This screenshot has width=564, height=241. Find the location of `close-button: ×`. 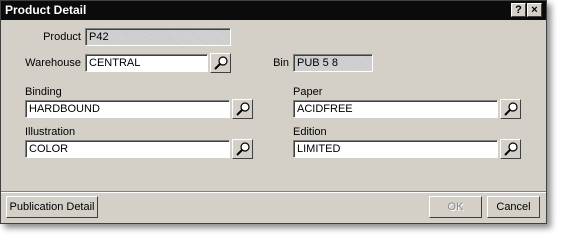

close-button: × is located at coordinates (534, 10).